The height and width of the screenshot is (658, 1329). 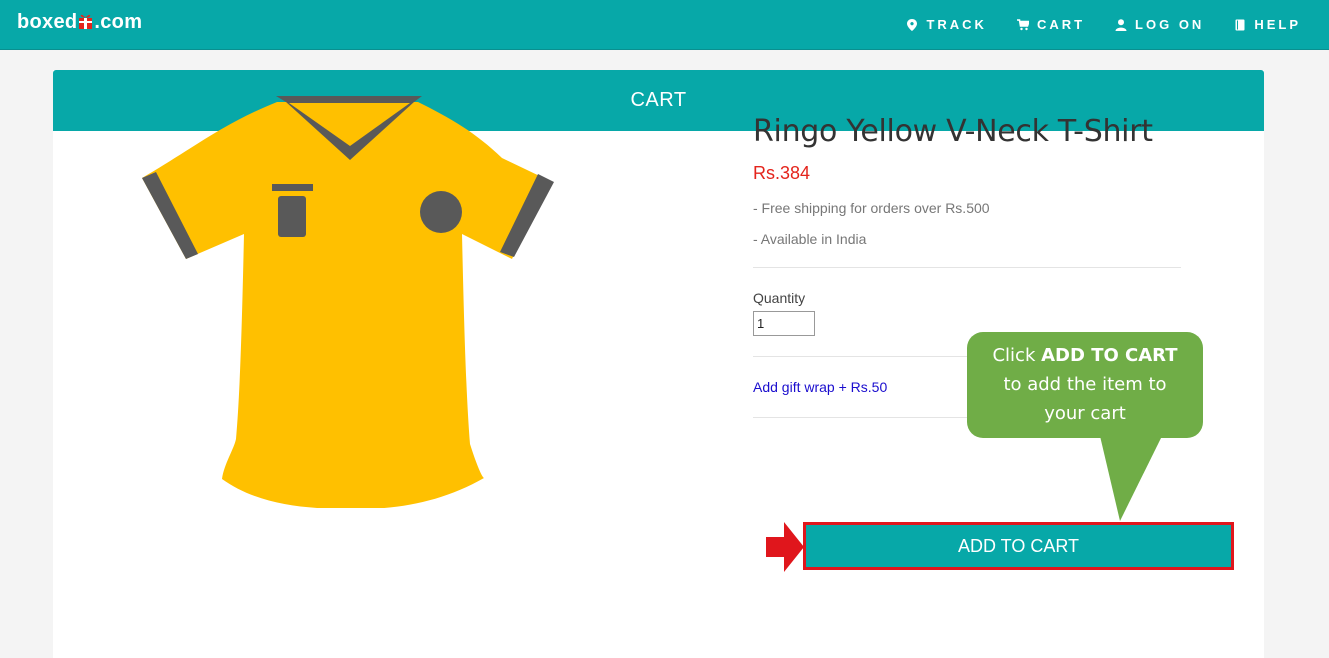 What do you see at coordinates (1109, 355) in the screenshot?
I see `callout-bold: ADD TO CART` at bounding box center [1109, 355].